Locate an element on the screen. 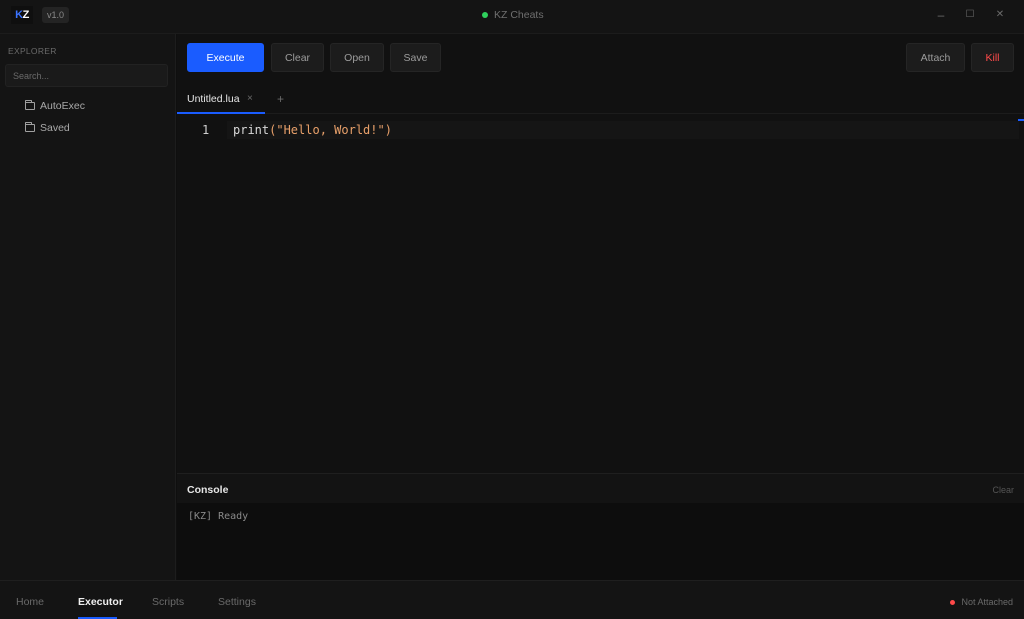 Image resolution: width=1024 pixels, height=619 pixels. nav-settings: Settings is located at coordinates (237, 602).